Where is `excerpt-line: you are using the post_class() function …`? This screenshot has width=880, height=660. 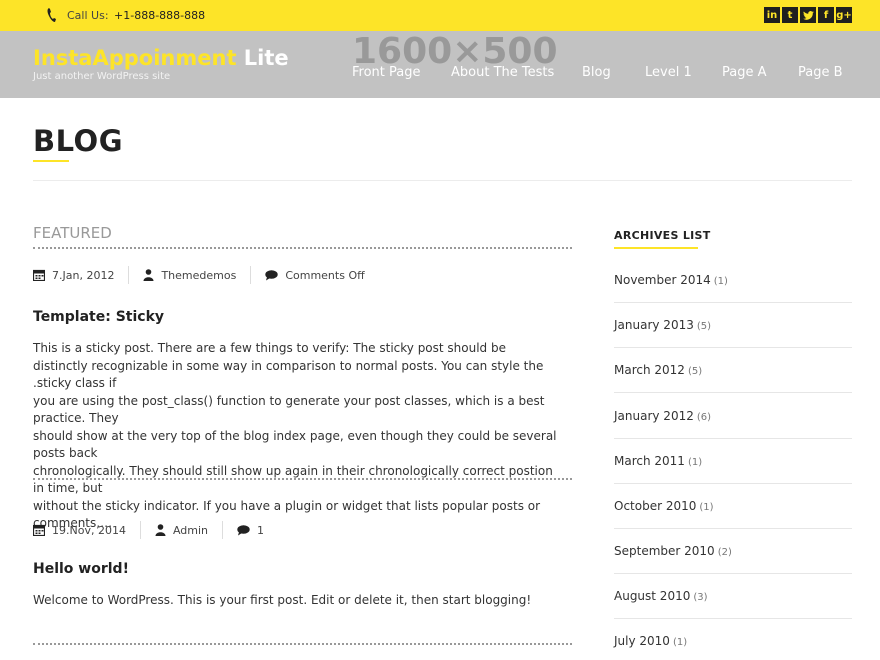 excerpt-line: you are using the post_class() function … is located at coordinates (289, 409).